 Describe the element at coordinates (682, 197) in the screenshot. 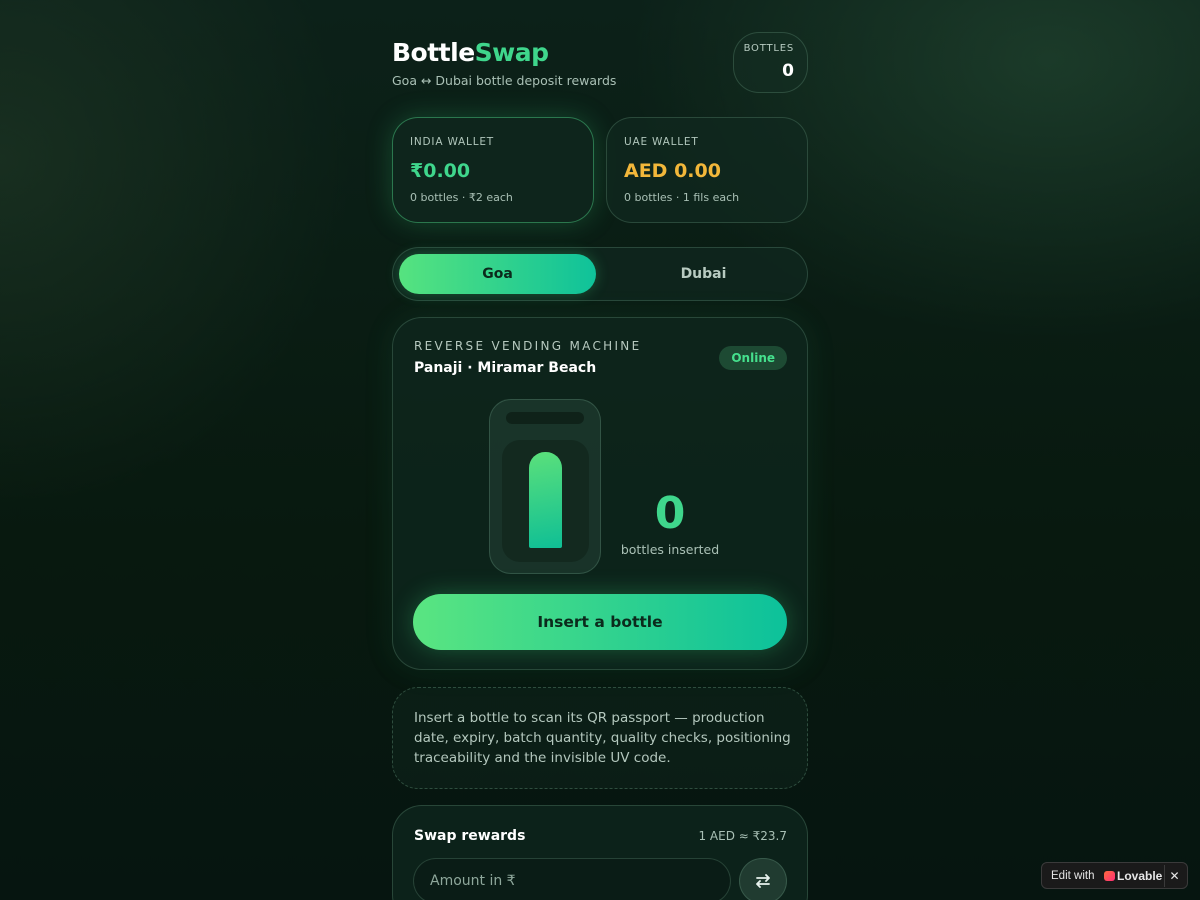

I see `uae-wallet-detail: 0 bottles · 1 fils each` at that location.